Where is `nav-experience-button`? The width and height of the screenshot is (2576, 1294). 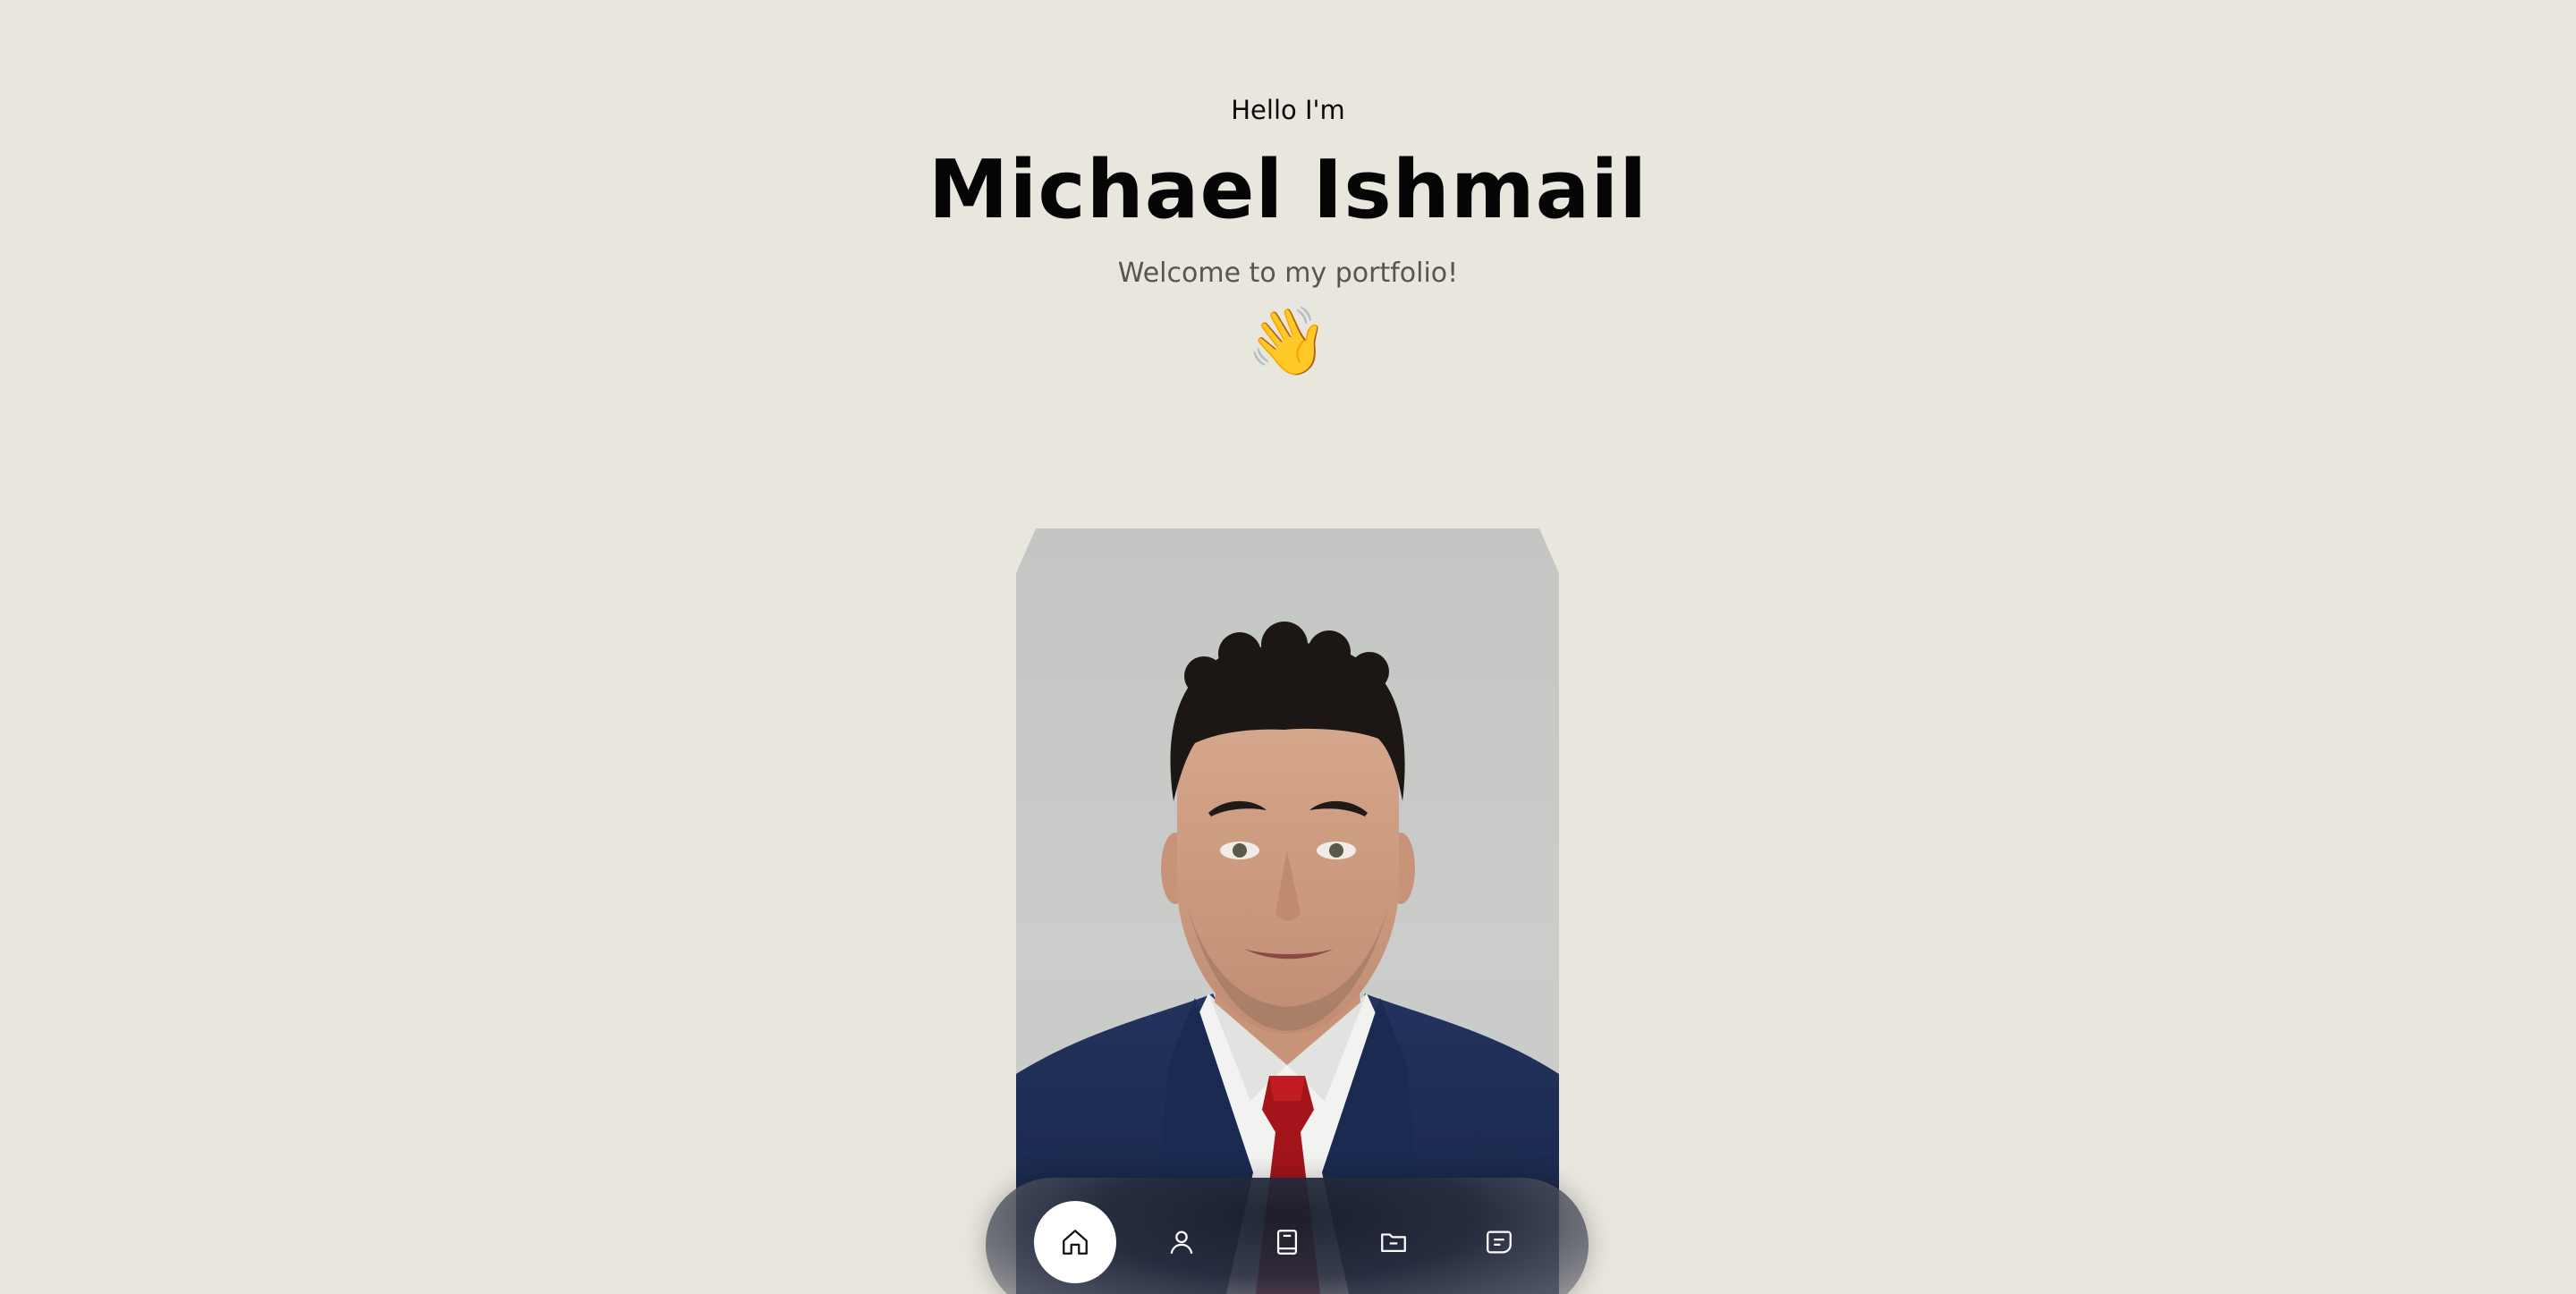 nav-experience-button is located at coordinates (1287, 1242).